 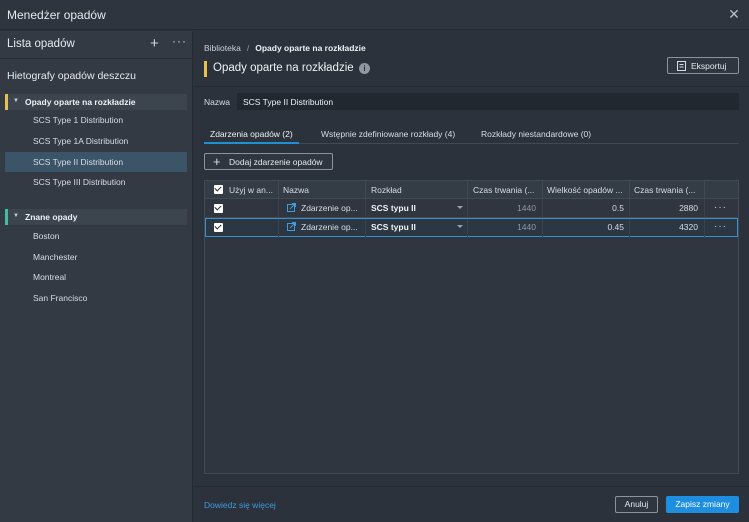 What do you see at coordinates (471, 86) in the screenshot?
I see `header-divider` at bounding box center [471, 86].